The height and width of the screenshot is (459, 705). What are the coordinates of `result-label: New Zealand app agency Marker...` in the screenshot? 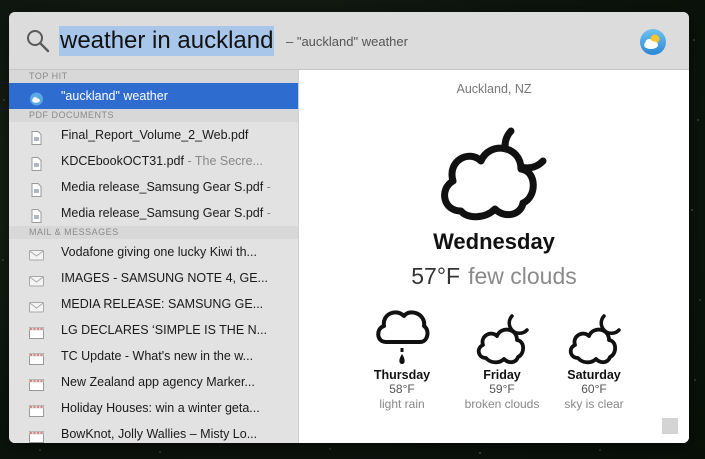 It's located at (158, 382).